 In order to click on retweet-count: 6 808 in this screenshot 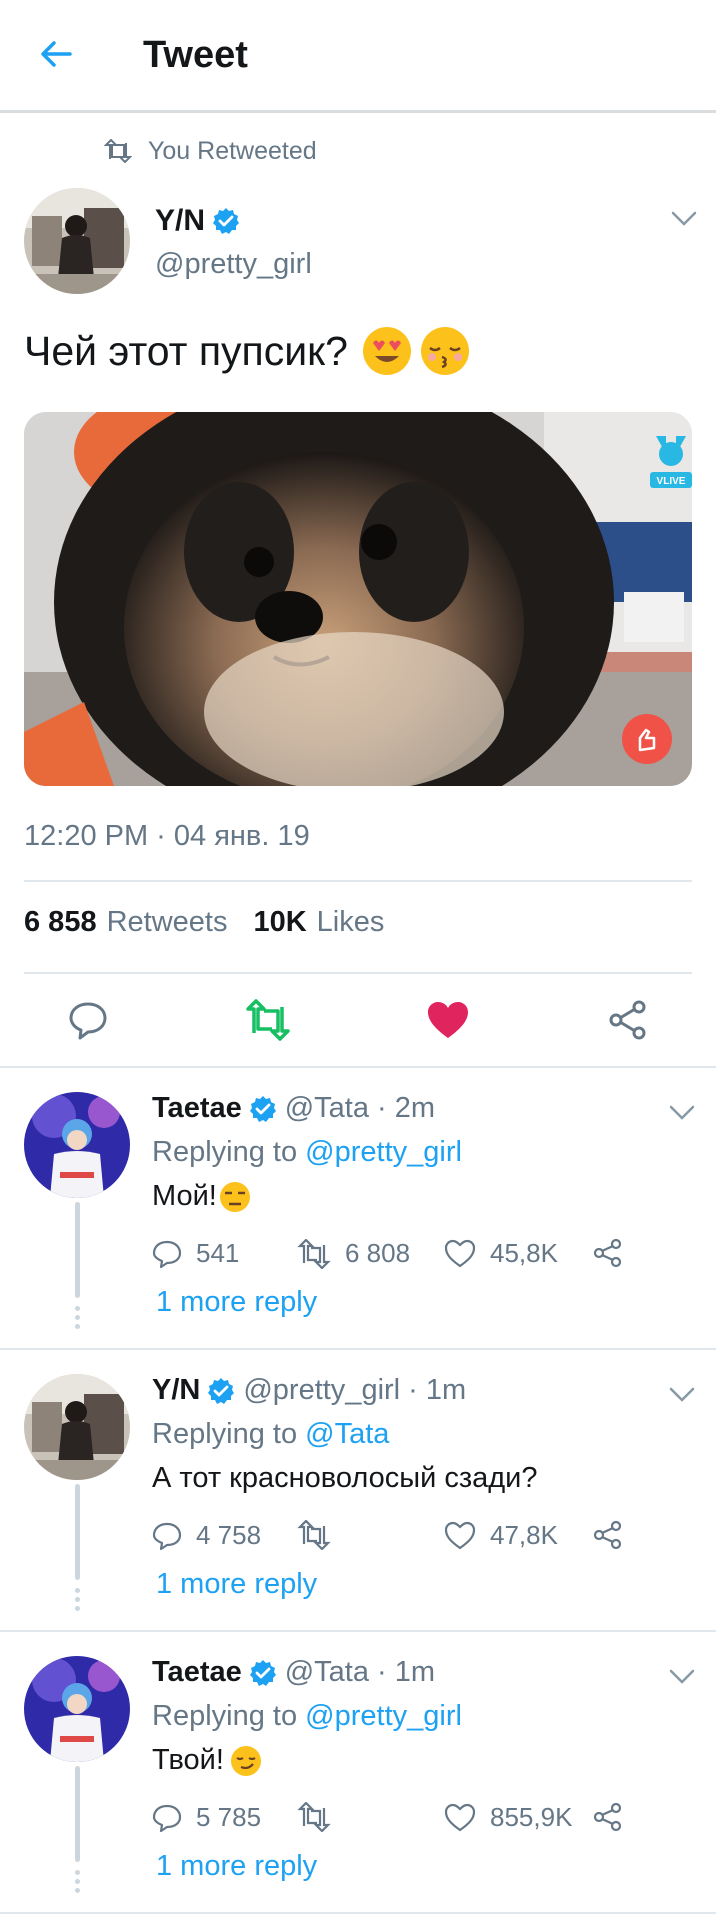, I will do `click(378, 1253)`.